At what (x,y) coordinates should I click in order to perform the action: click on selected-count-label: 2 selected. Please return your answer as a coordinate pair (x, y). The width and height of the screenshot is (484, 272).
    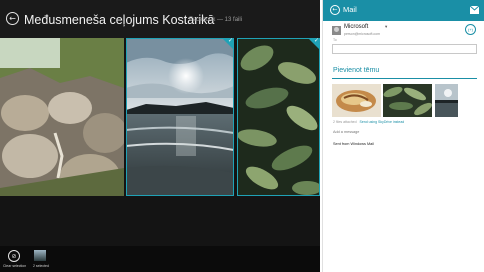
    Looking at the image, I should click on (41, 266).